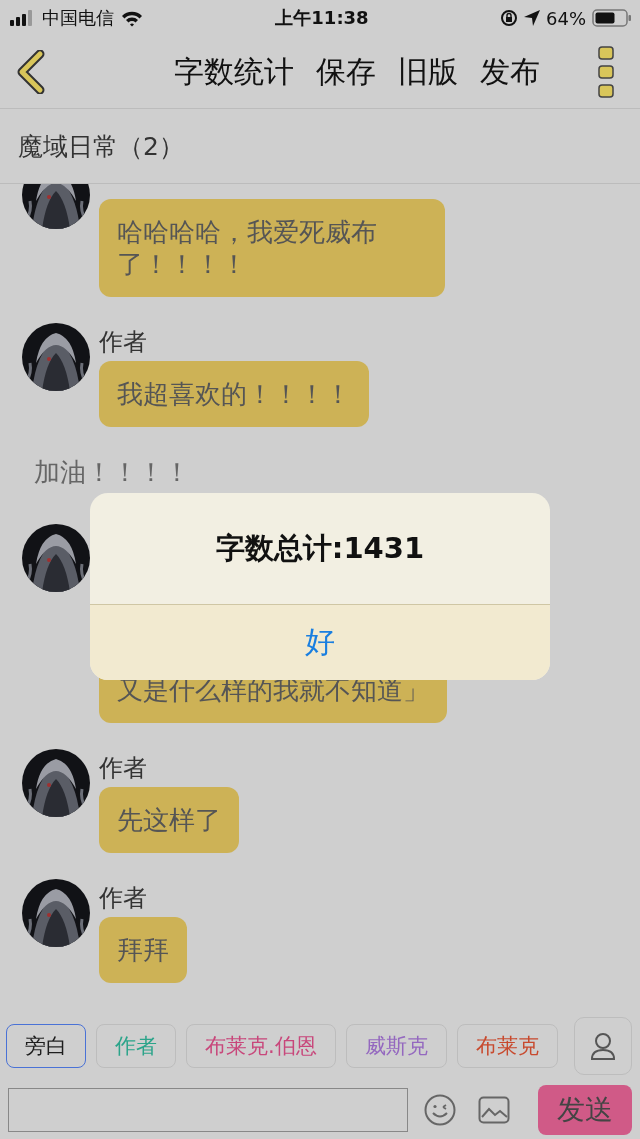  Describe the element at coordinates (101, 146) in the screenshot. I see `chat-title: 魔域日常（2）` at that location.